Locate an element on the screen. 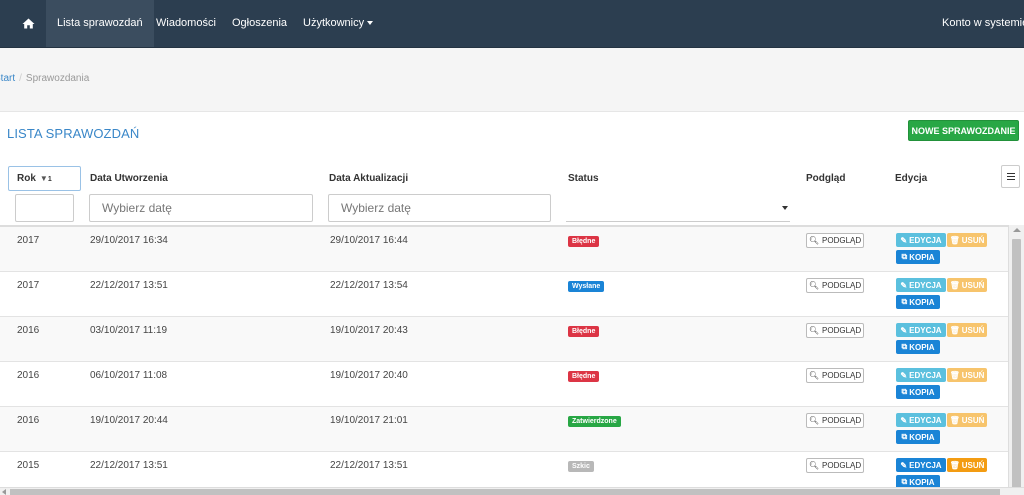 The height and width of the screenshot is (495, 1024). cell-created: 06/10/2017 11:08 is located at coordinates (129, 375).